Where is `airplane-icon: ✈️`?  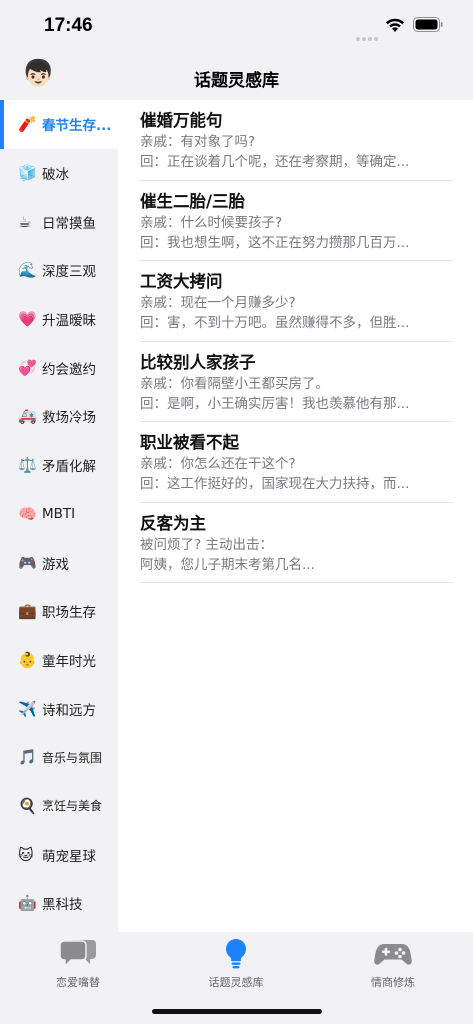 airplane-icon: ✈️ is located at coordinates (27, 708).